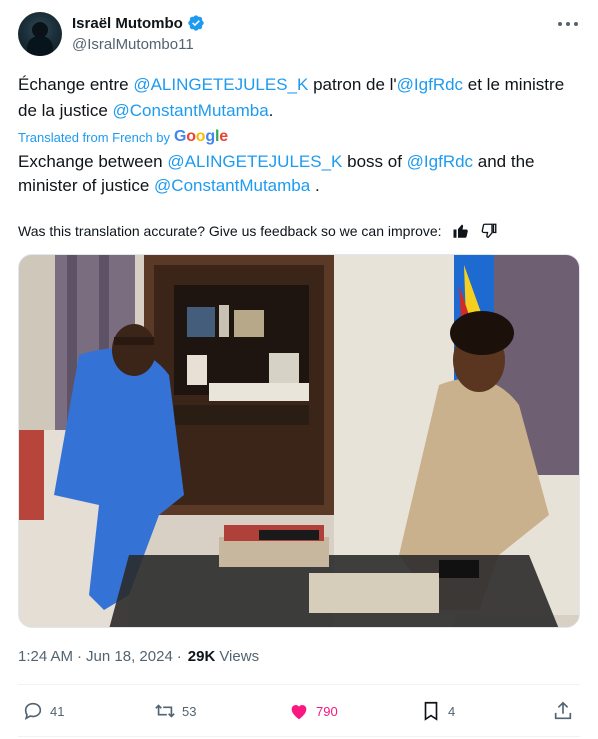  I want to click on tweet-text-part: Échange entre, so click(76, 84).